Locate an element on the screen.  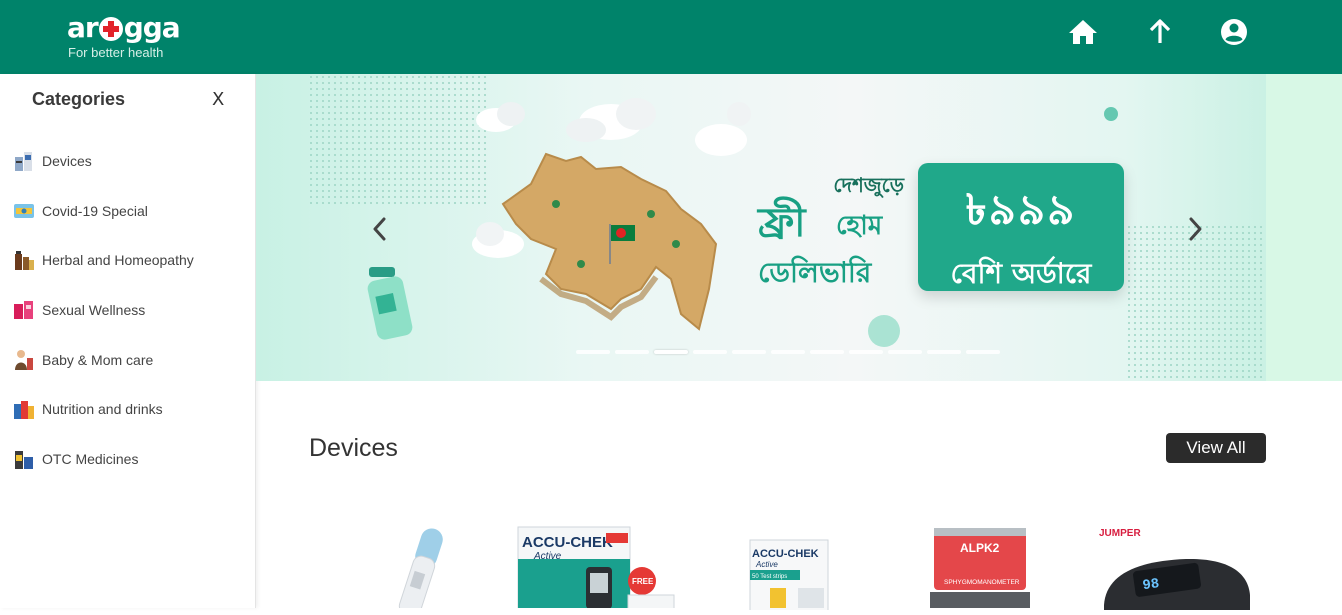
view-all-button: View All is located at coordinates (1216, 448).